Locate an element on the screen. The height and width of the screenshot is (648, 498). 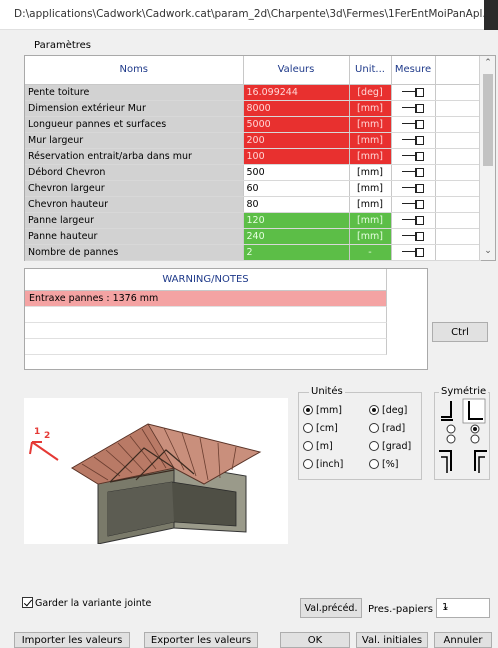
unit-m-radio: [m] is located at coordinates (318, 446).